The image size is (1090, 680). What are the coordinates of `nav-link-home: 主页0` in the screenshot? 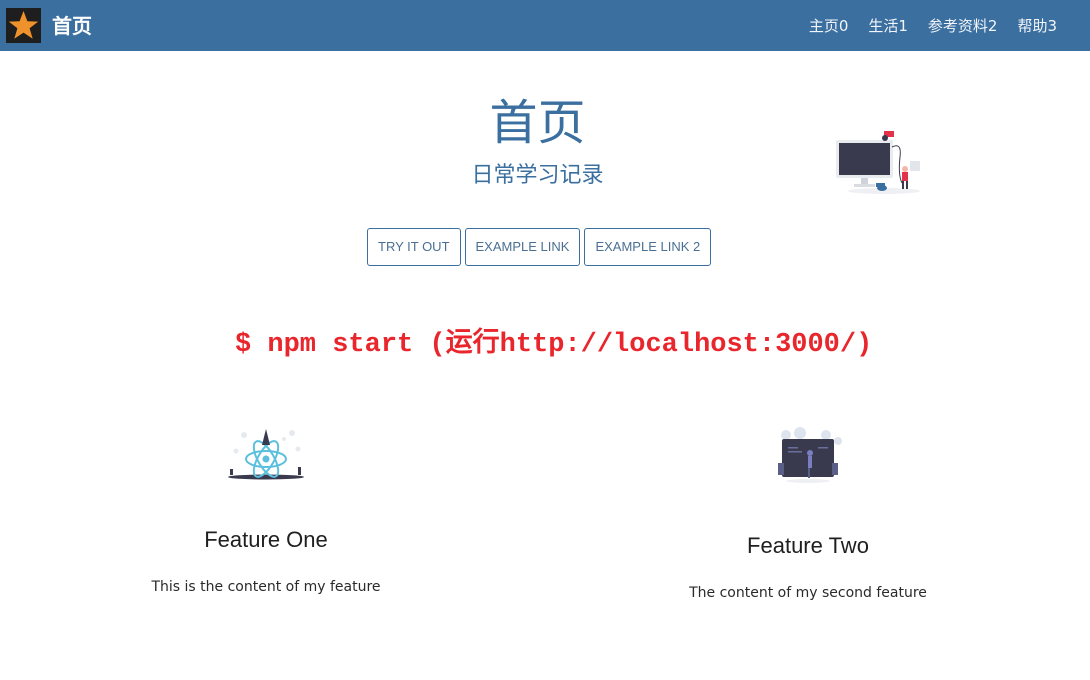 It's located at (829, 26).